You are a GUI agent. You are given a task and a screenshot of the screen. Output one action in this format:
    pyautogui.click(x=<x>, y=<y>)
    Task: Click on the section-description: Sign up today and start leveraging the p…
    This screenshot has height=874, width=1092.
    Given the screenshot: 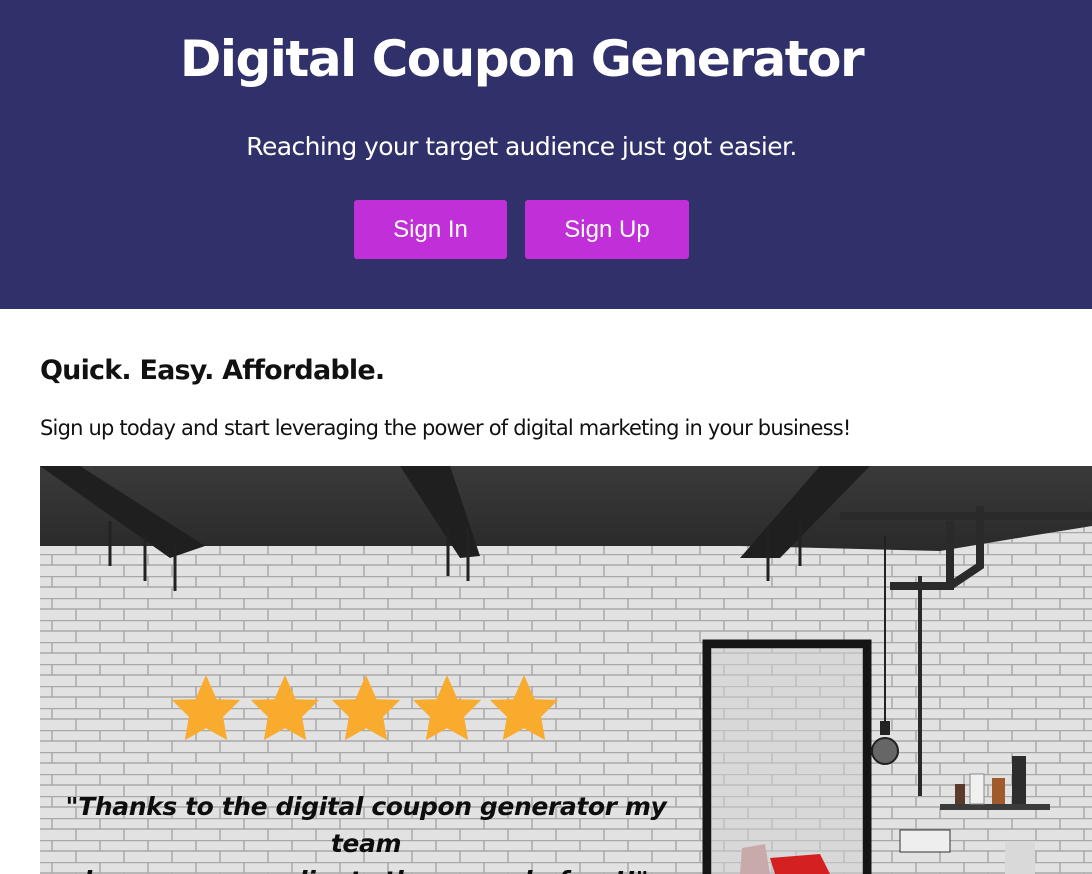 What is the action you would take?
    pyautogui.click(x=445, y=428)
    